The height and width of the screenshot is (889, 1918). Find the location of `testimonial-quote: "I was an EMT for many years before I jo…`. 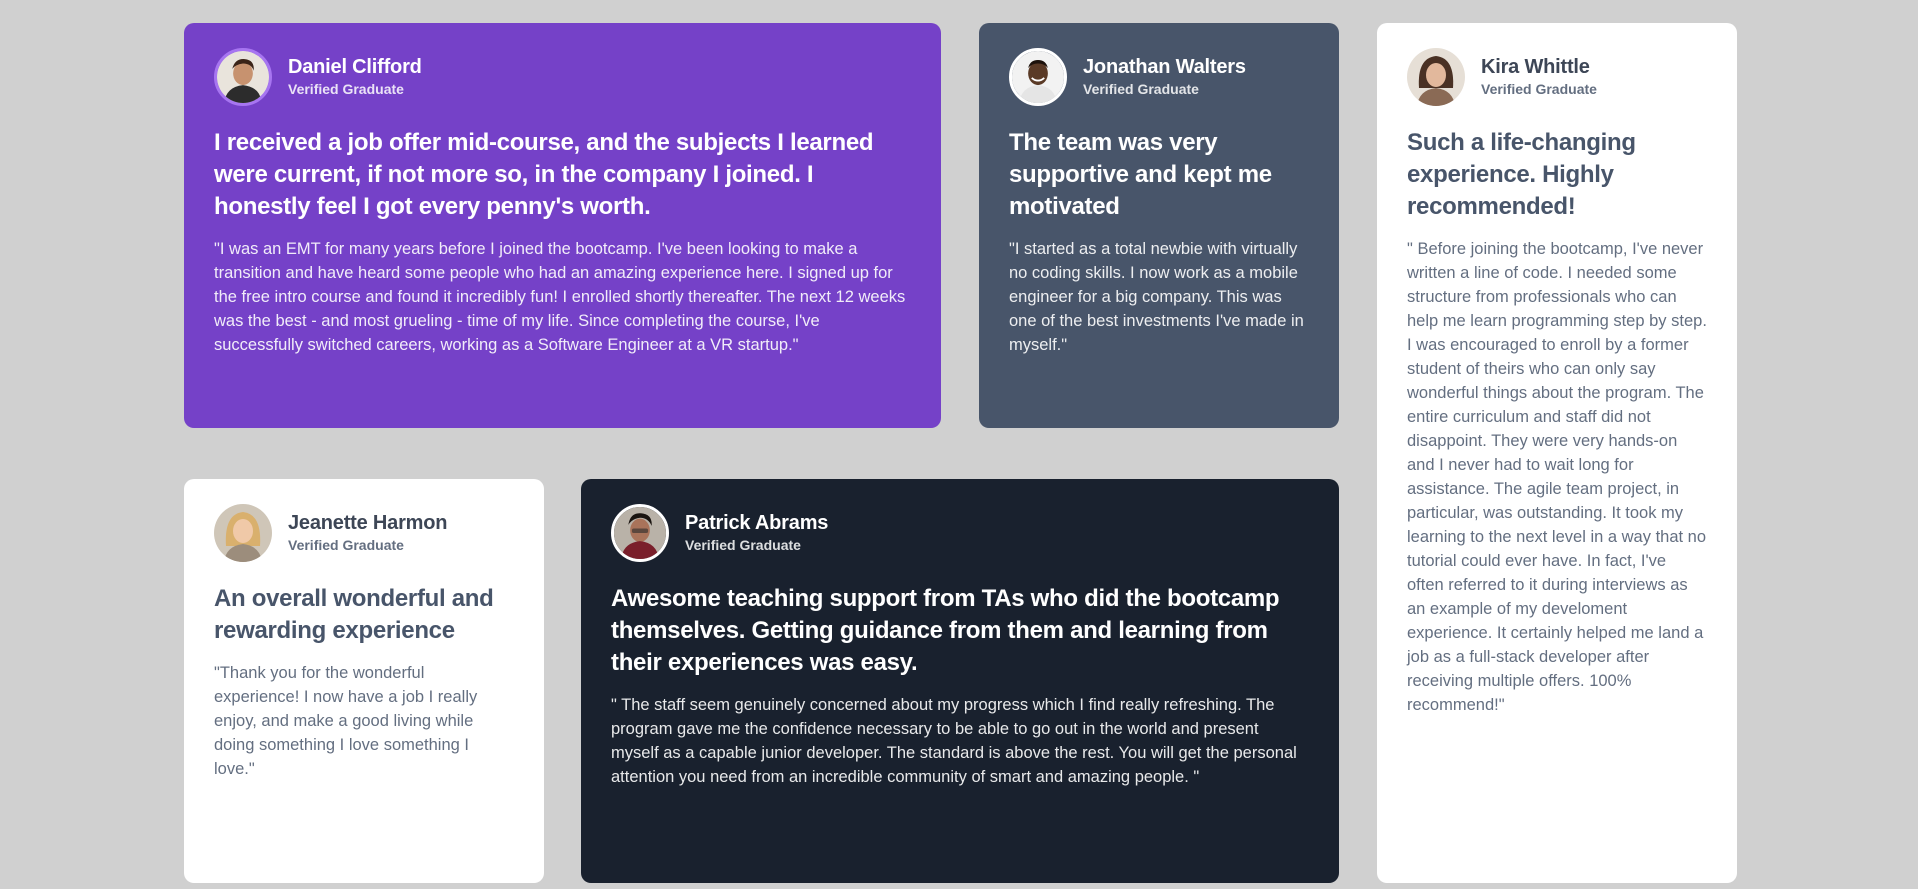

testimonial-quote: "I was an EMT for many years before I jo… is located at coordinates (560, 297).